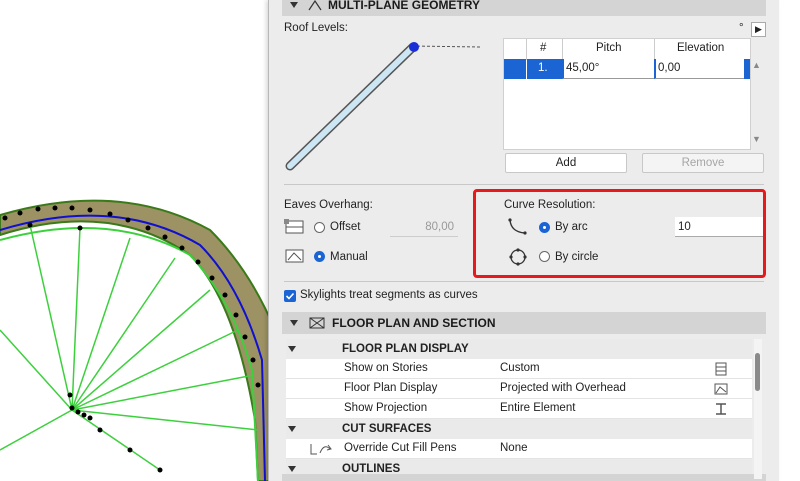 This screenshot has height=481, width=800. I want to click on table-scroll-down-icon: ▼, so click(756, 139).